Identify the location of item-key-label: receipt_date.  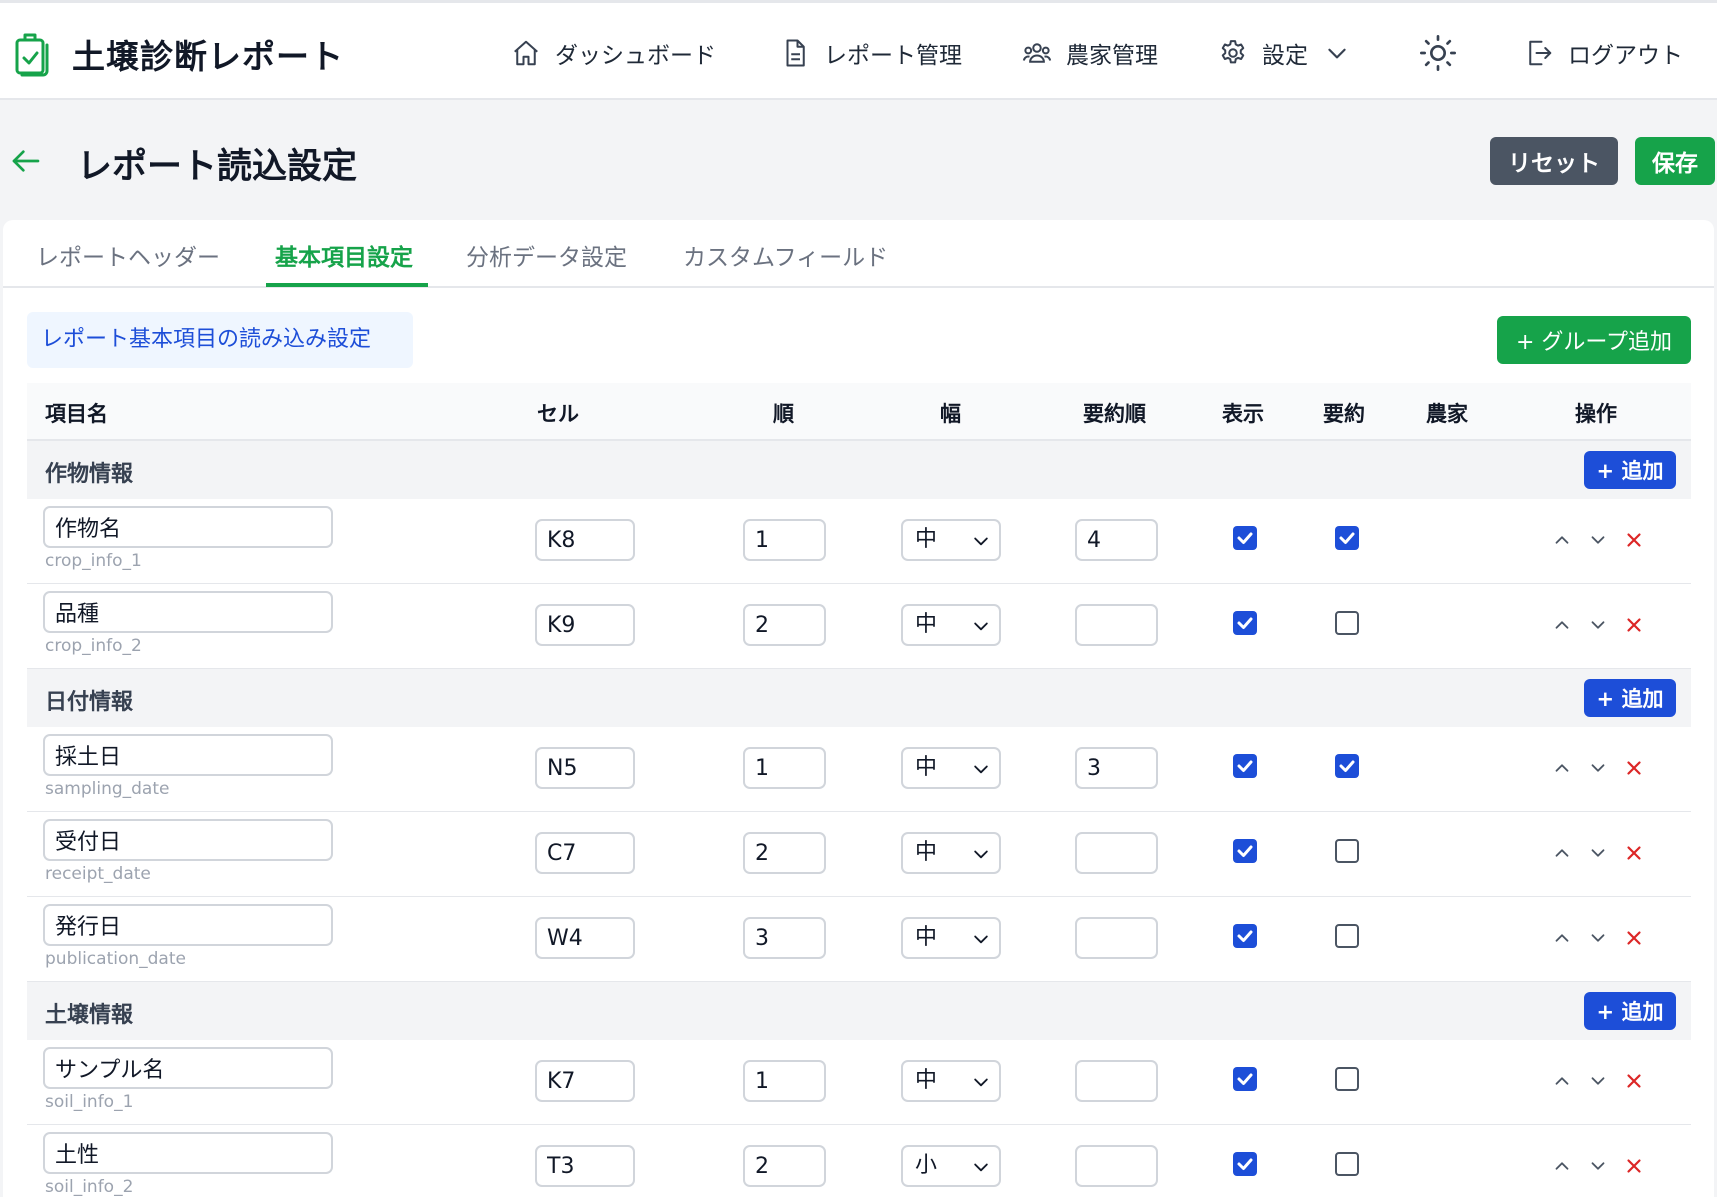
(98, 874).